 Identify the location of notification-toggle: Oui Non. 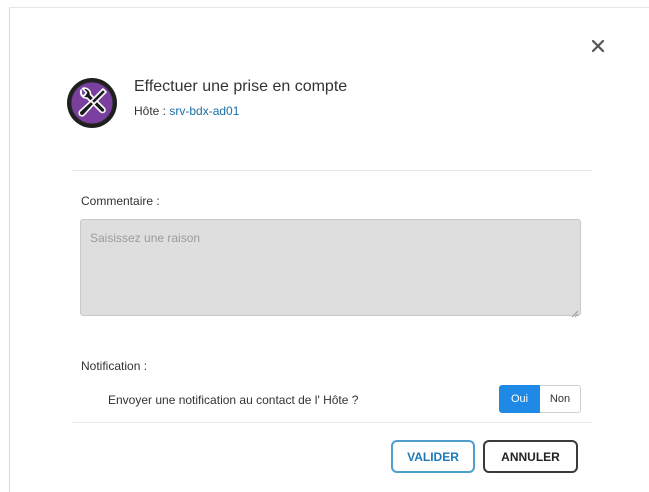
(540, 399).